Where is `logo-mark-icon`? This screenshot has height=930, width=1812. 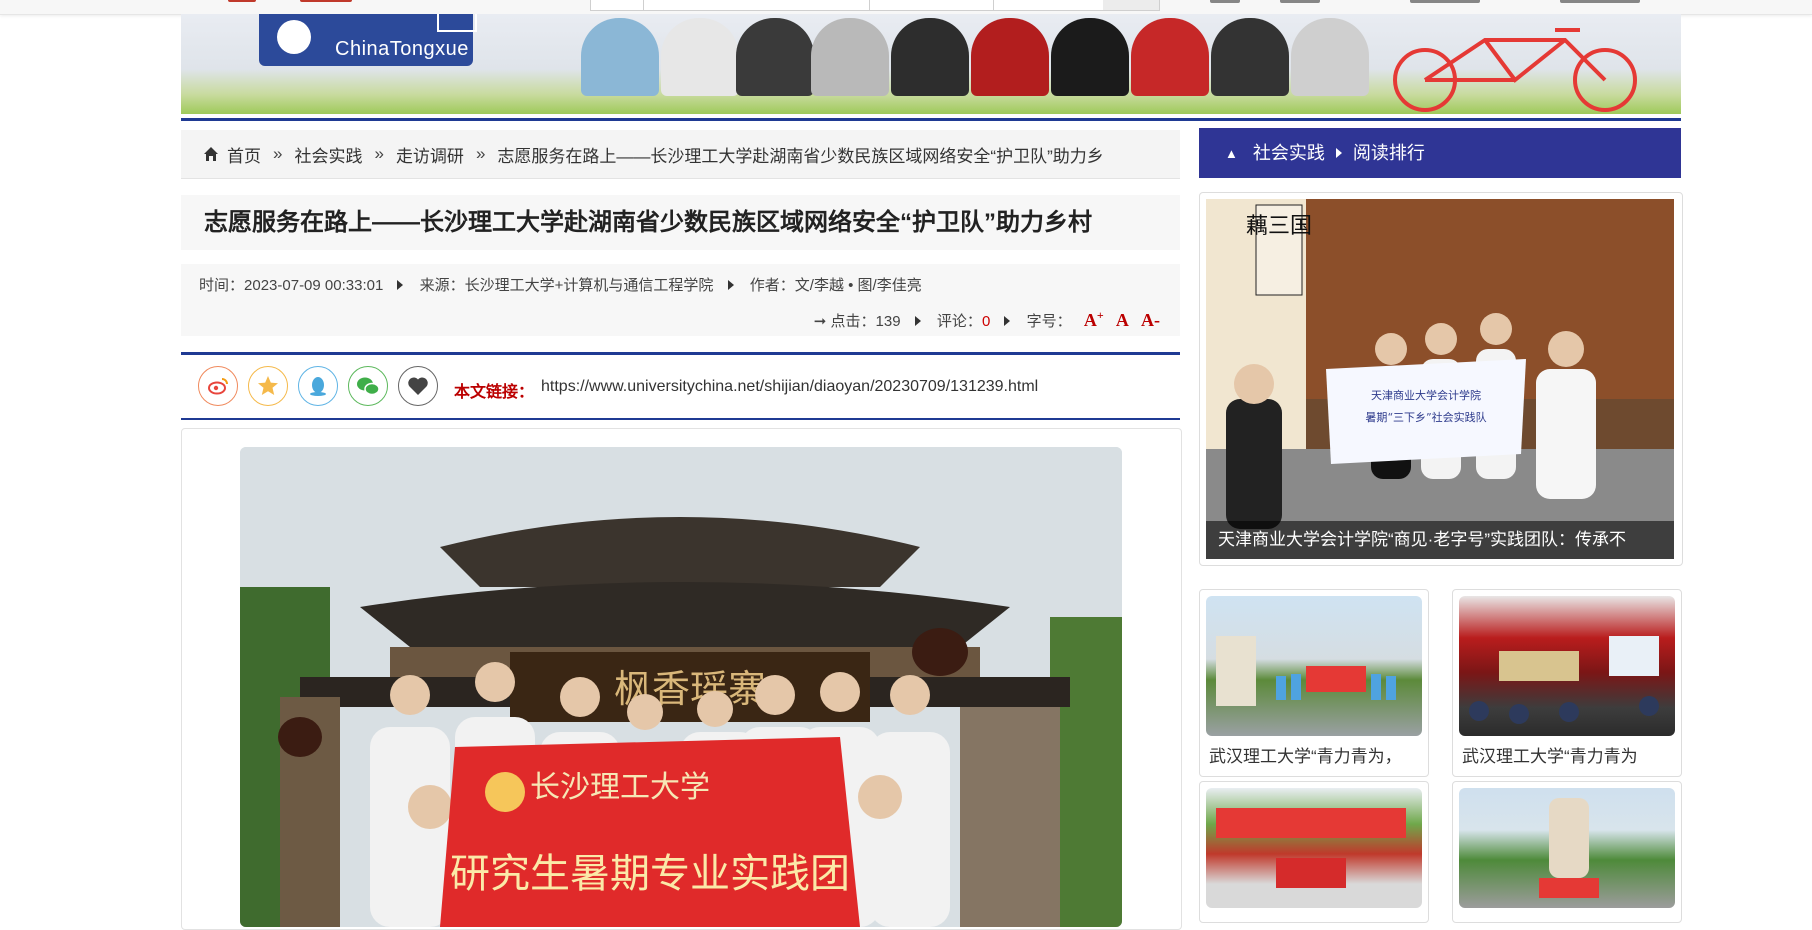 logo-mark-icon is located at coordinates (294, 37).